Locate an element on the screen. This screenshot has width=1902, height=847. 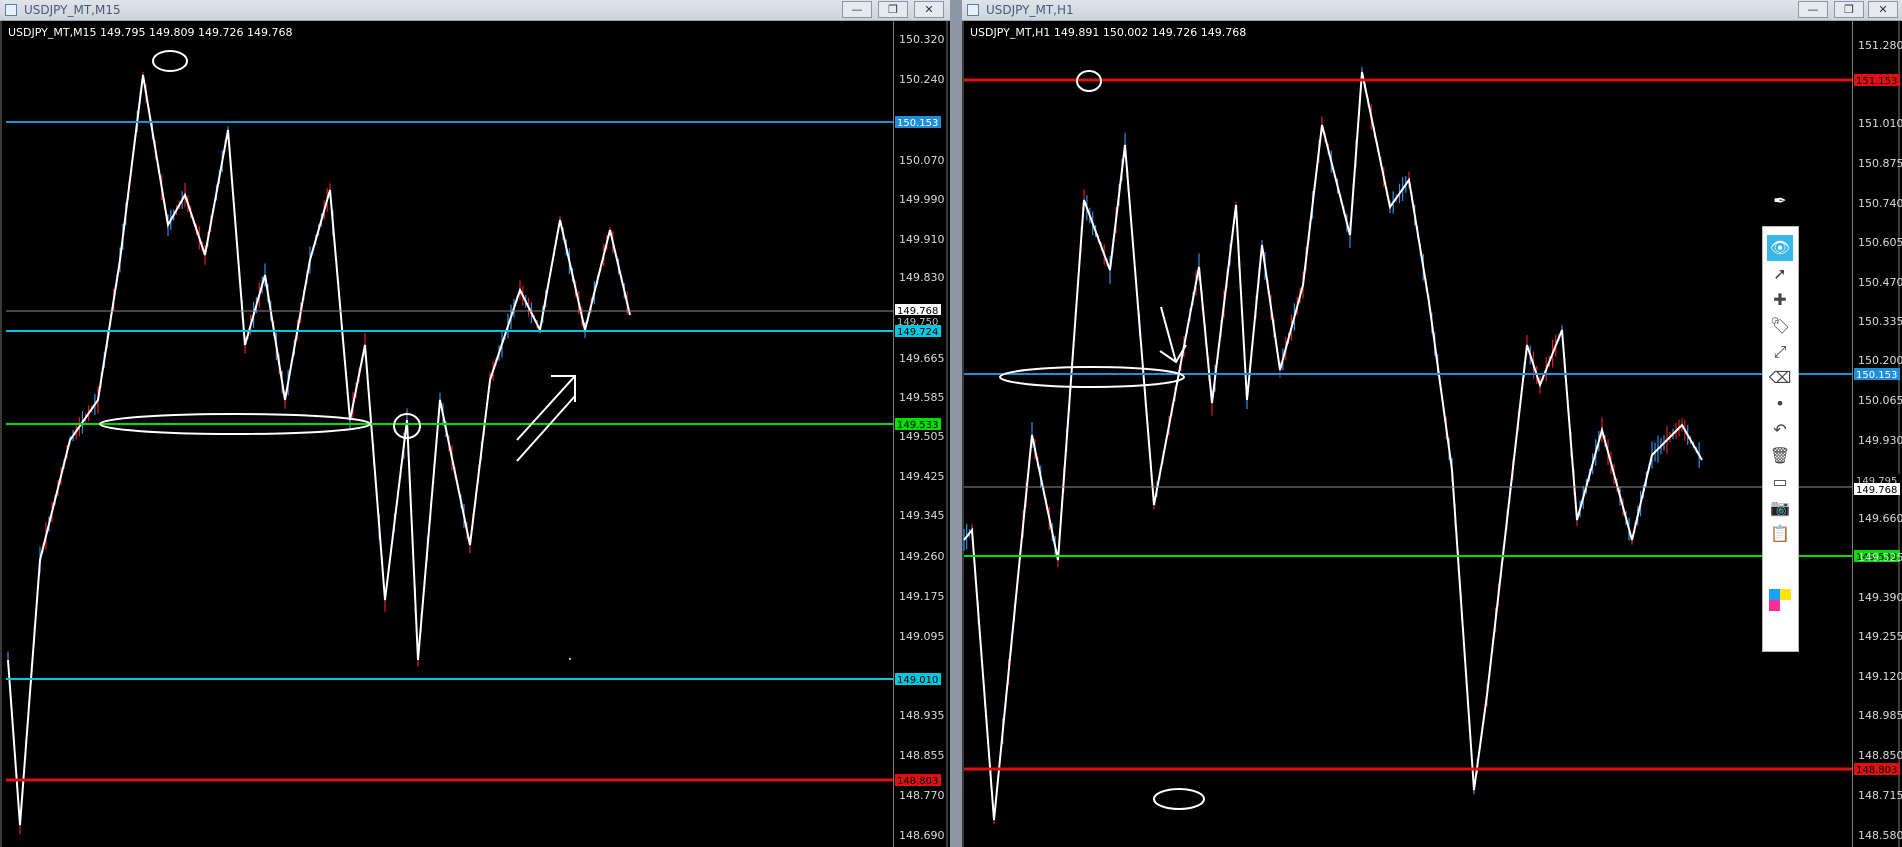
price-tag-current: 149.768 is located at coordinates (1877, 489).